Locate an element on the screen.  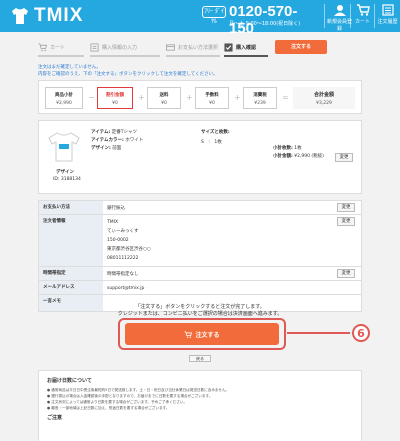
notice-line: 注文はまだ確定していません。 is located at coordinates (69, 67).